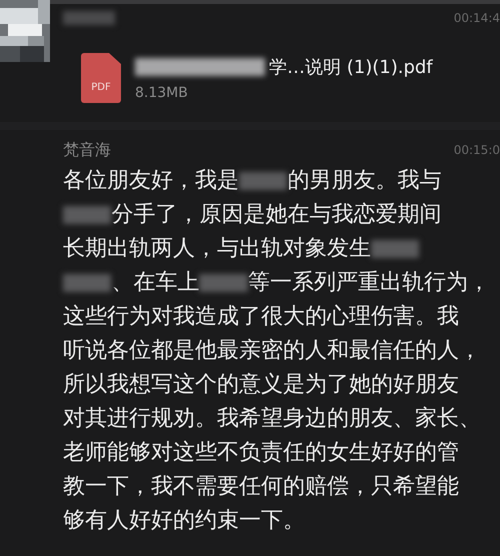 This screenshot has height=556, width=500. What do you see at coordinates (477, 18) in the screenshot?
I see `message-time: 00:14:4` at bounding box center [477, 18].